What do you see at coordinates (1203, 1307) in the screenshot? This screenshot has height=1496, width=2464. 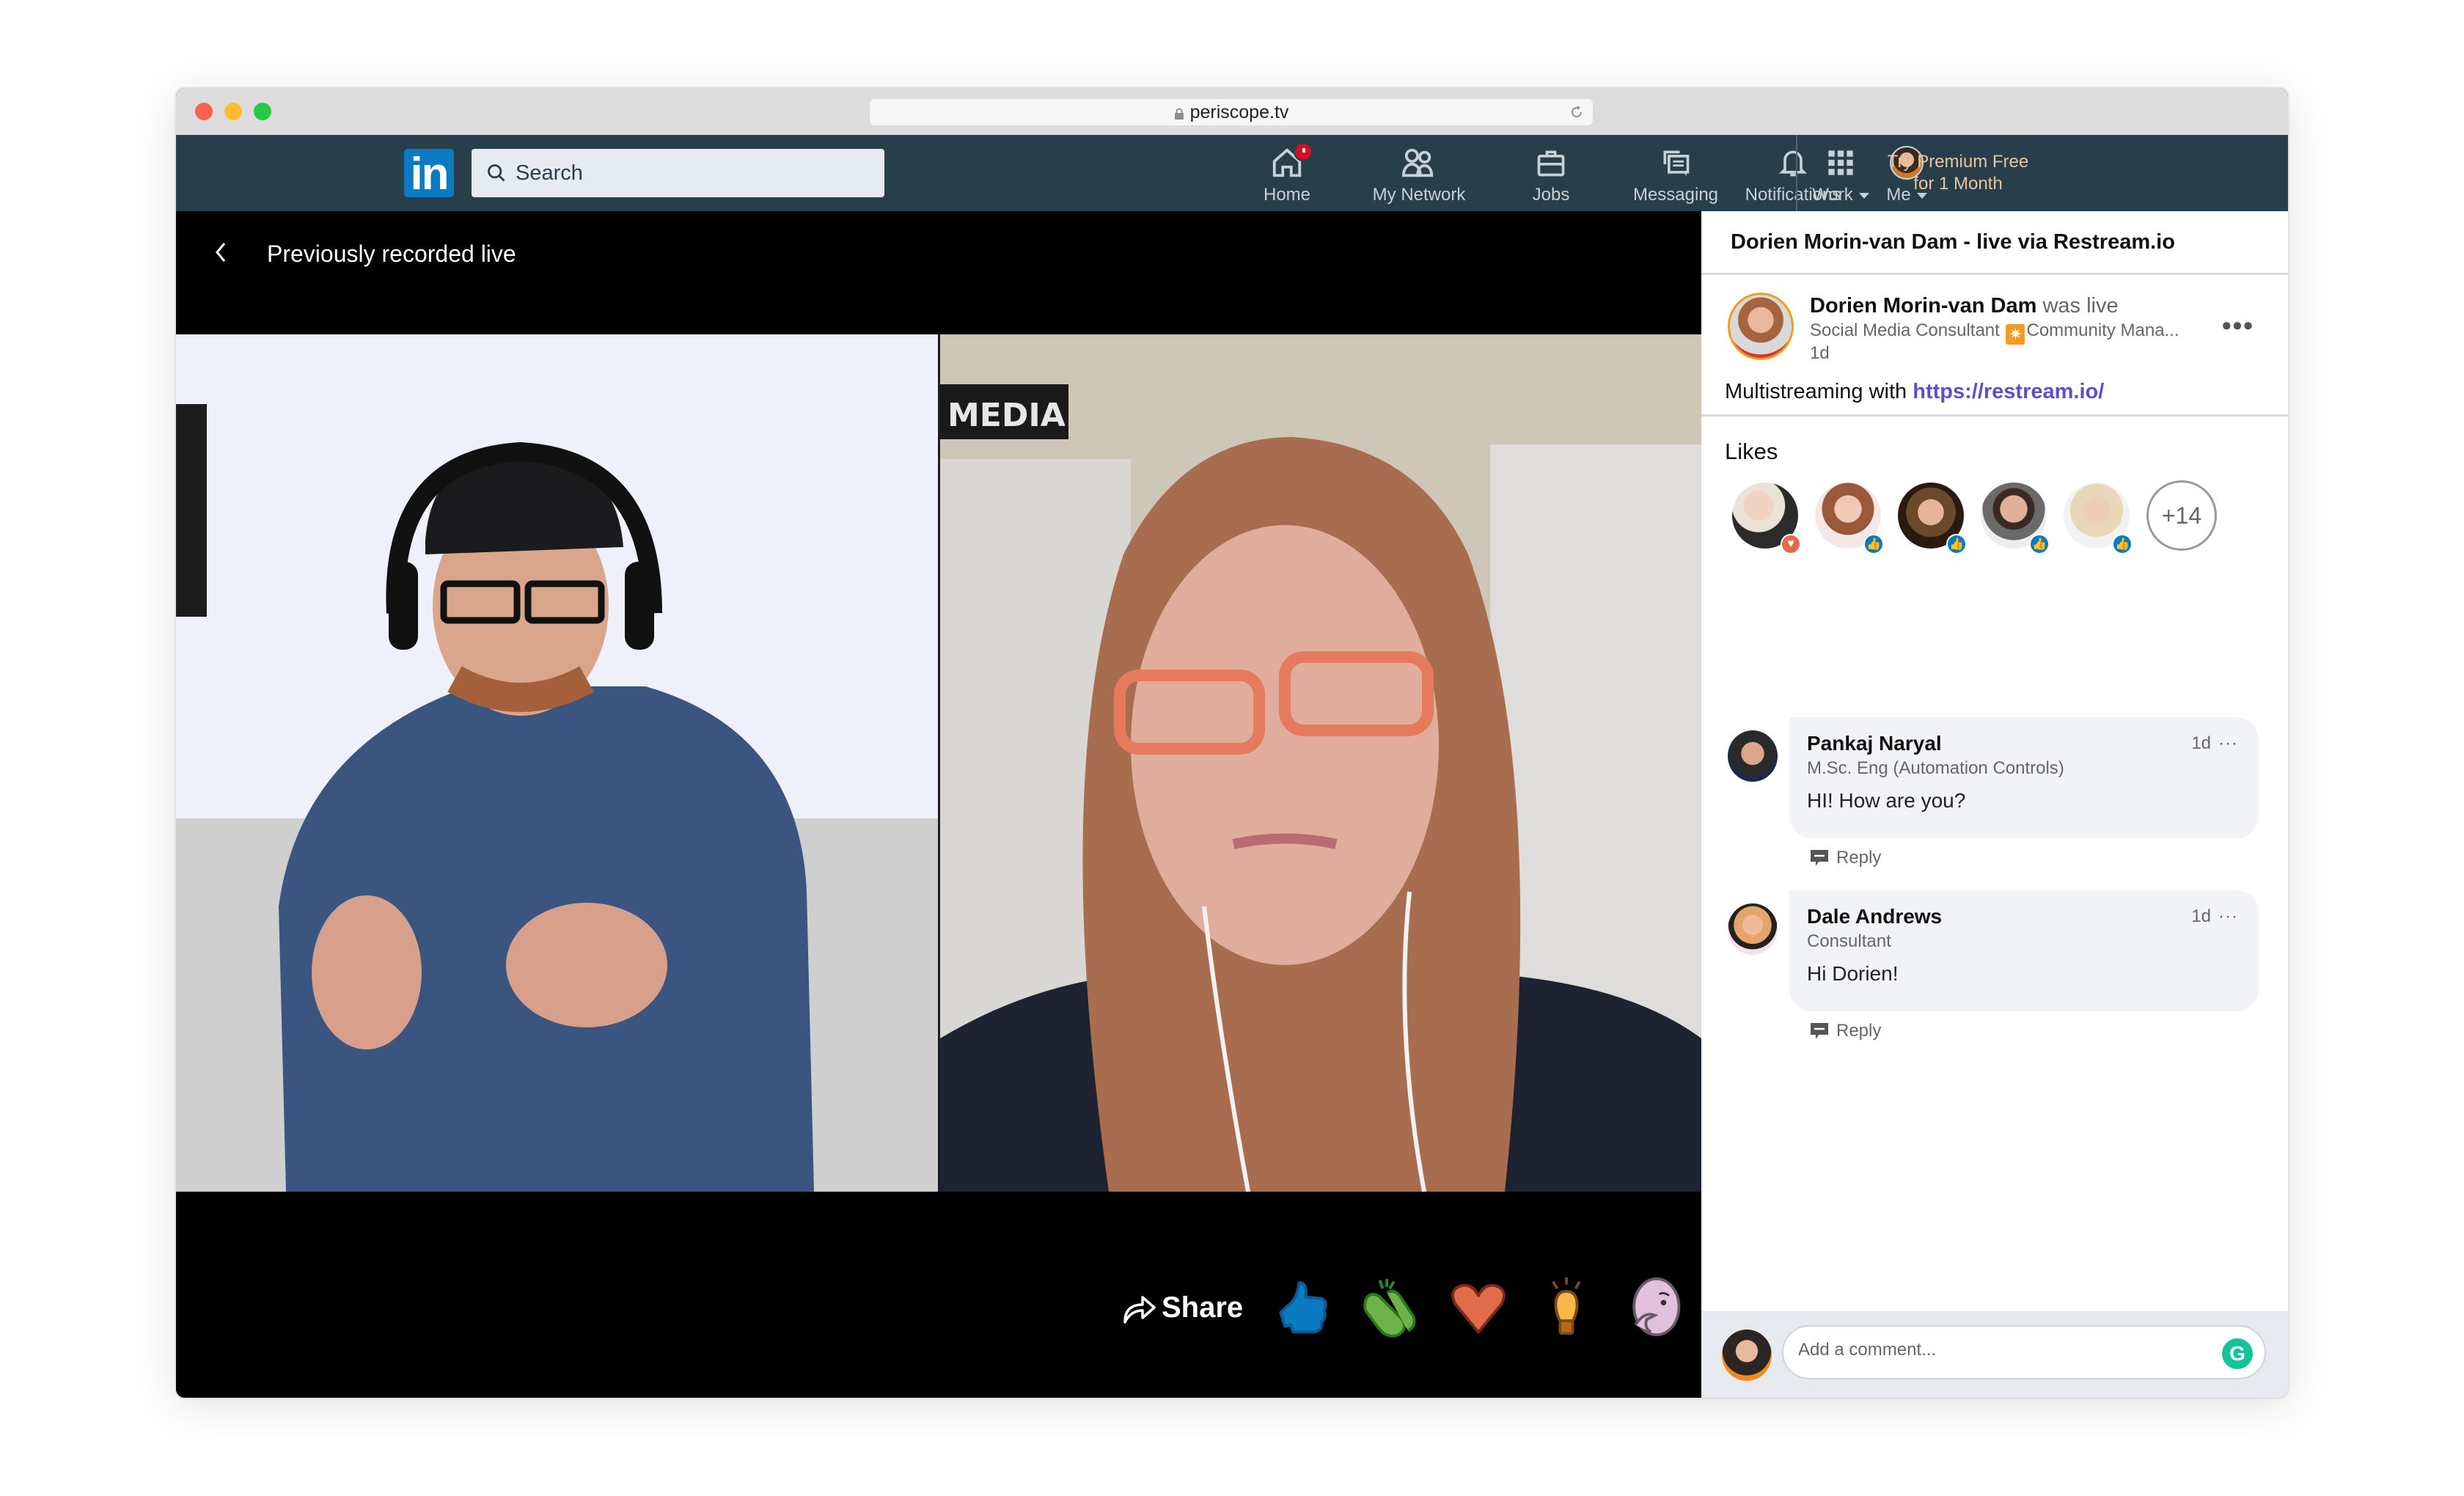 I see `share-label: Share` at bounding box center [1203, 1307].